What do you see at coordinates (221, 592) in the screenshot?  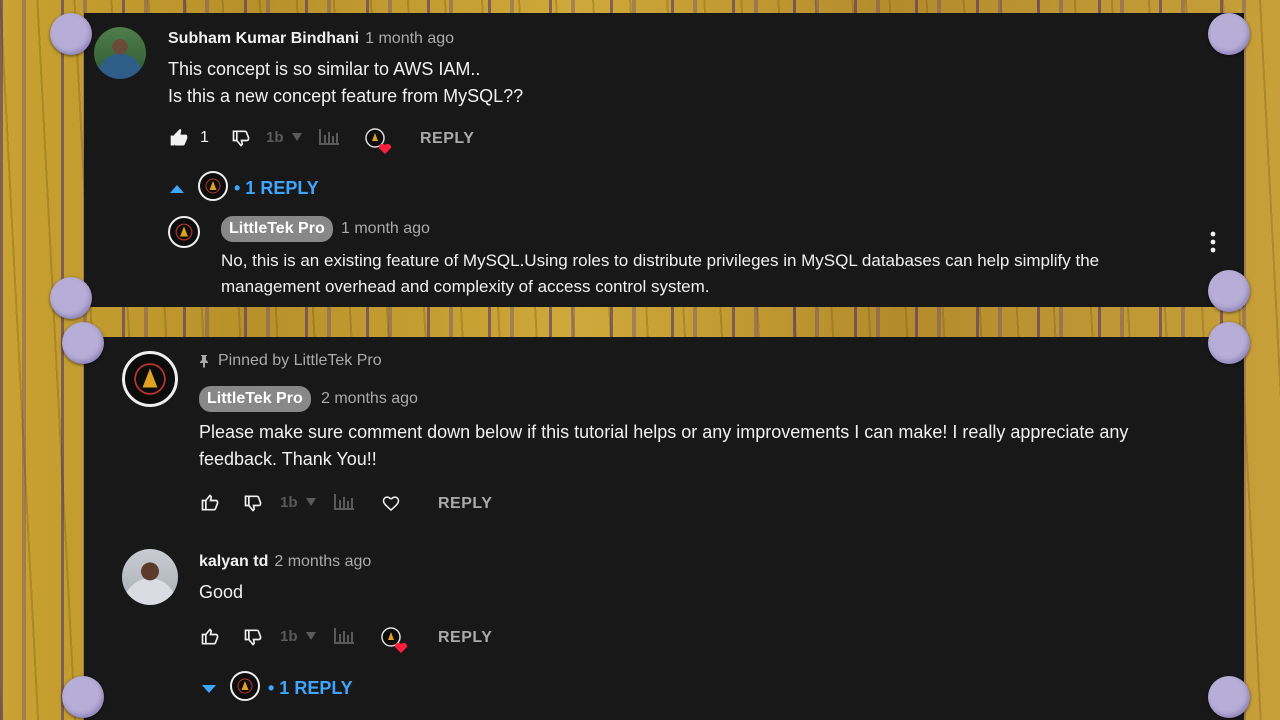 I see `comment-text: Good` at bounding box center [221, 592].